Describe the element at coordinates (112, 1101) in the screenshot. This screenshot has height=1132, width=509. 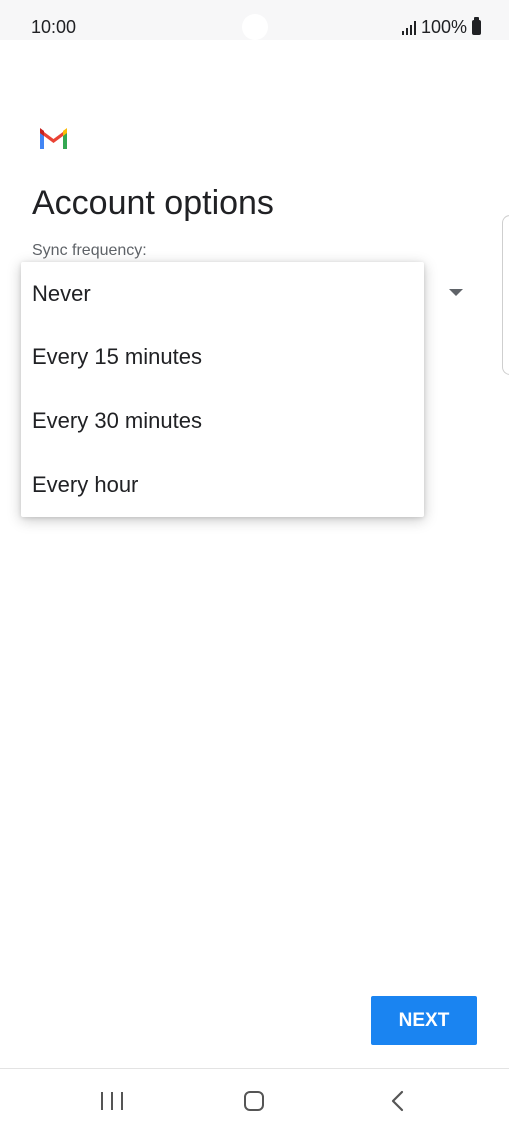
I see `recent-apps-icon` at that location.